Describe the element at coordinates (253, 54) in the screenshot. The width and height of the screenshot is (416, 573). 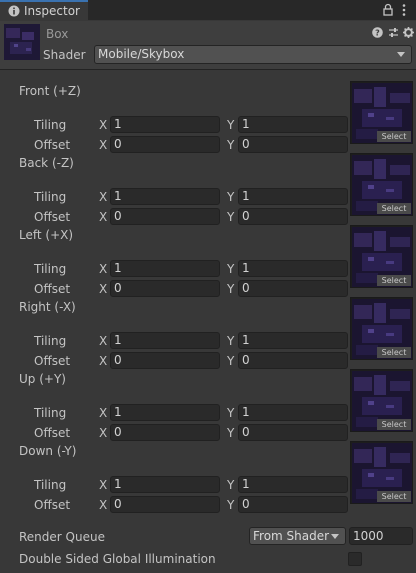
I see `shader-dropdown: Mobile/Skybox` at that location.